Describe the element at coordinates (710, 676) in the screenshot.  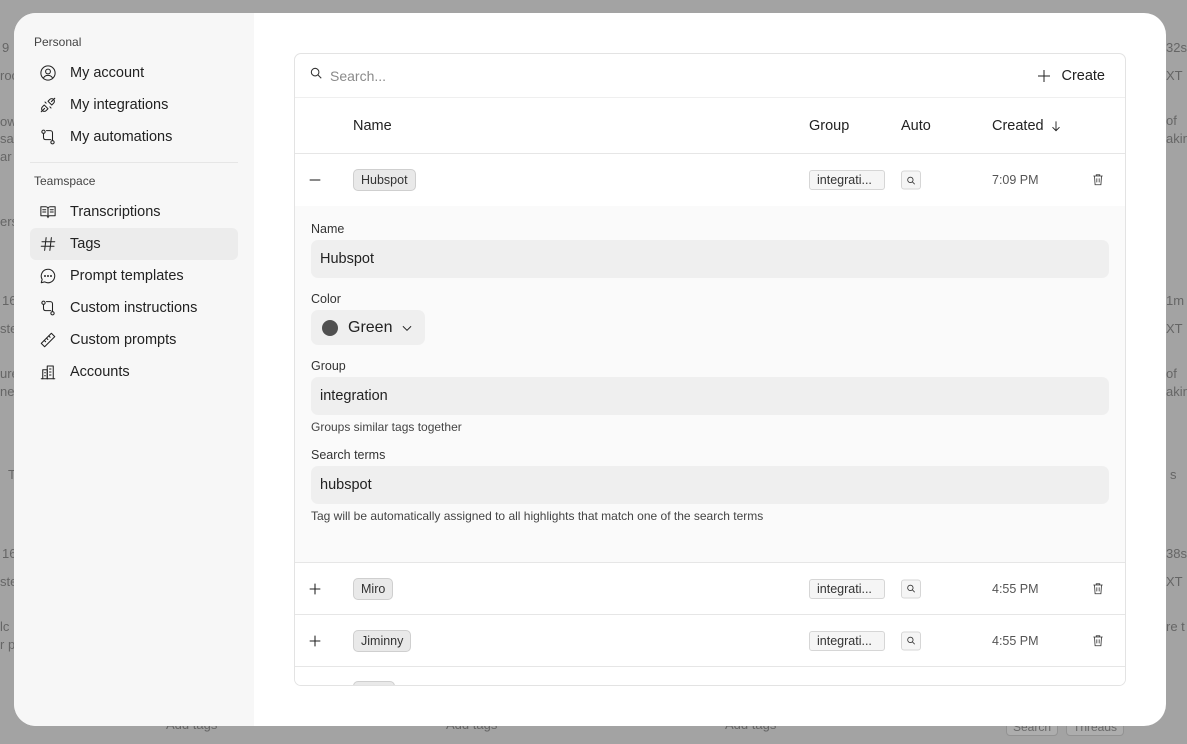
I see `table-row-partial` at that location.